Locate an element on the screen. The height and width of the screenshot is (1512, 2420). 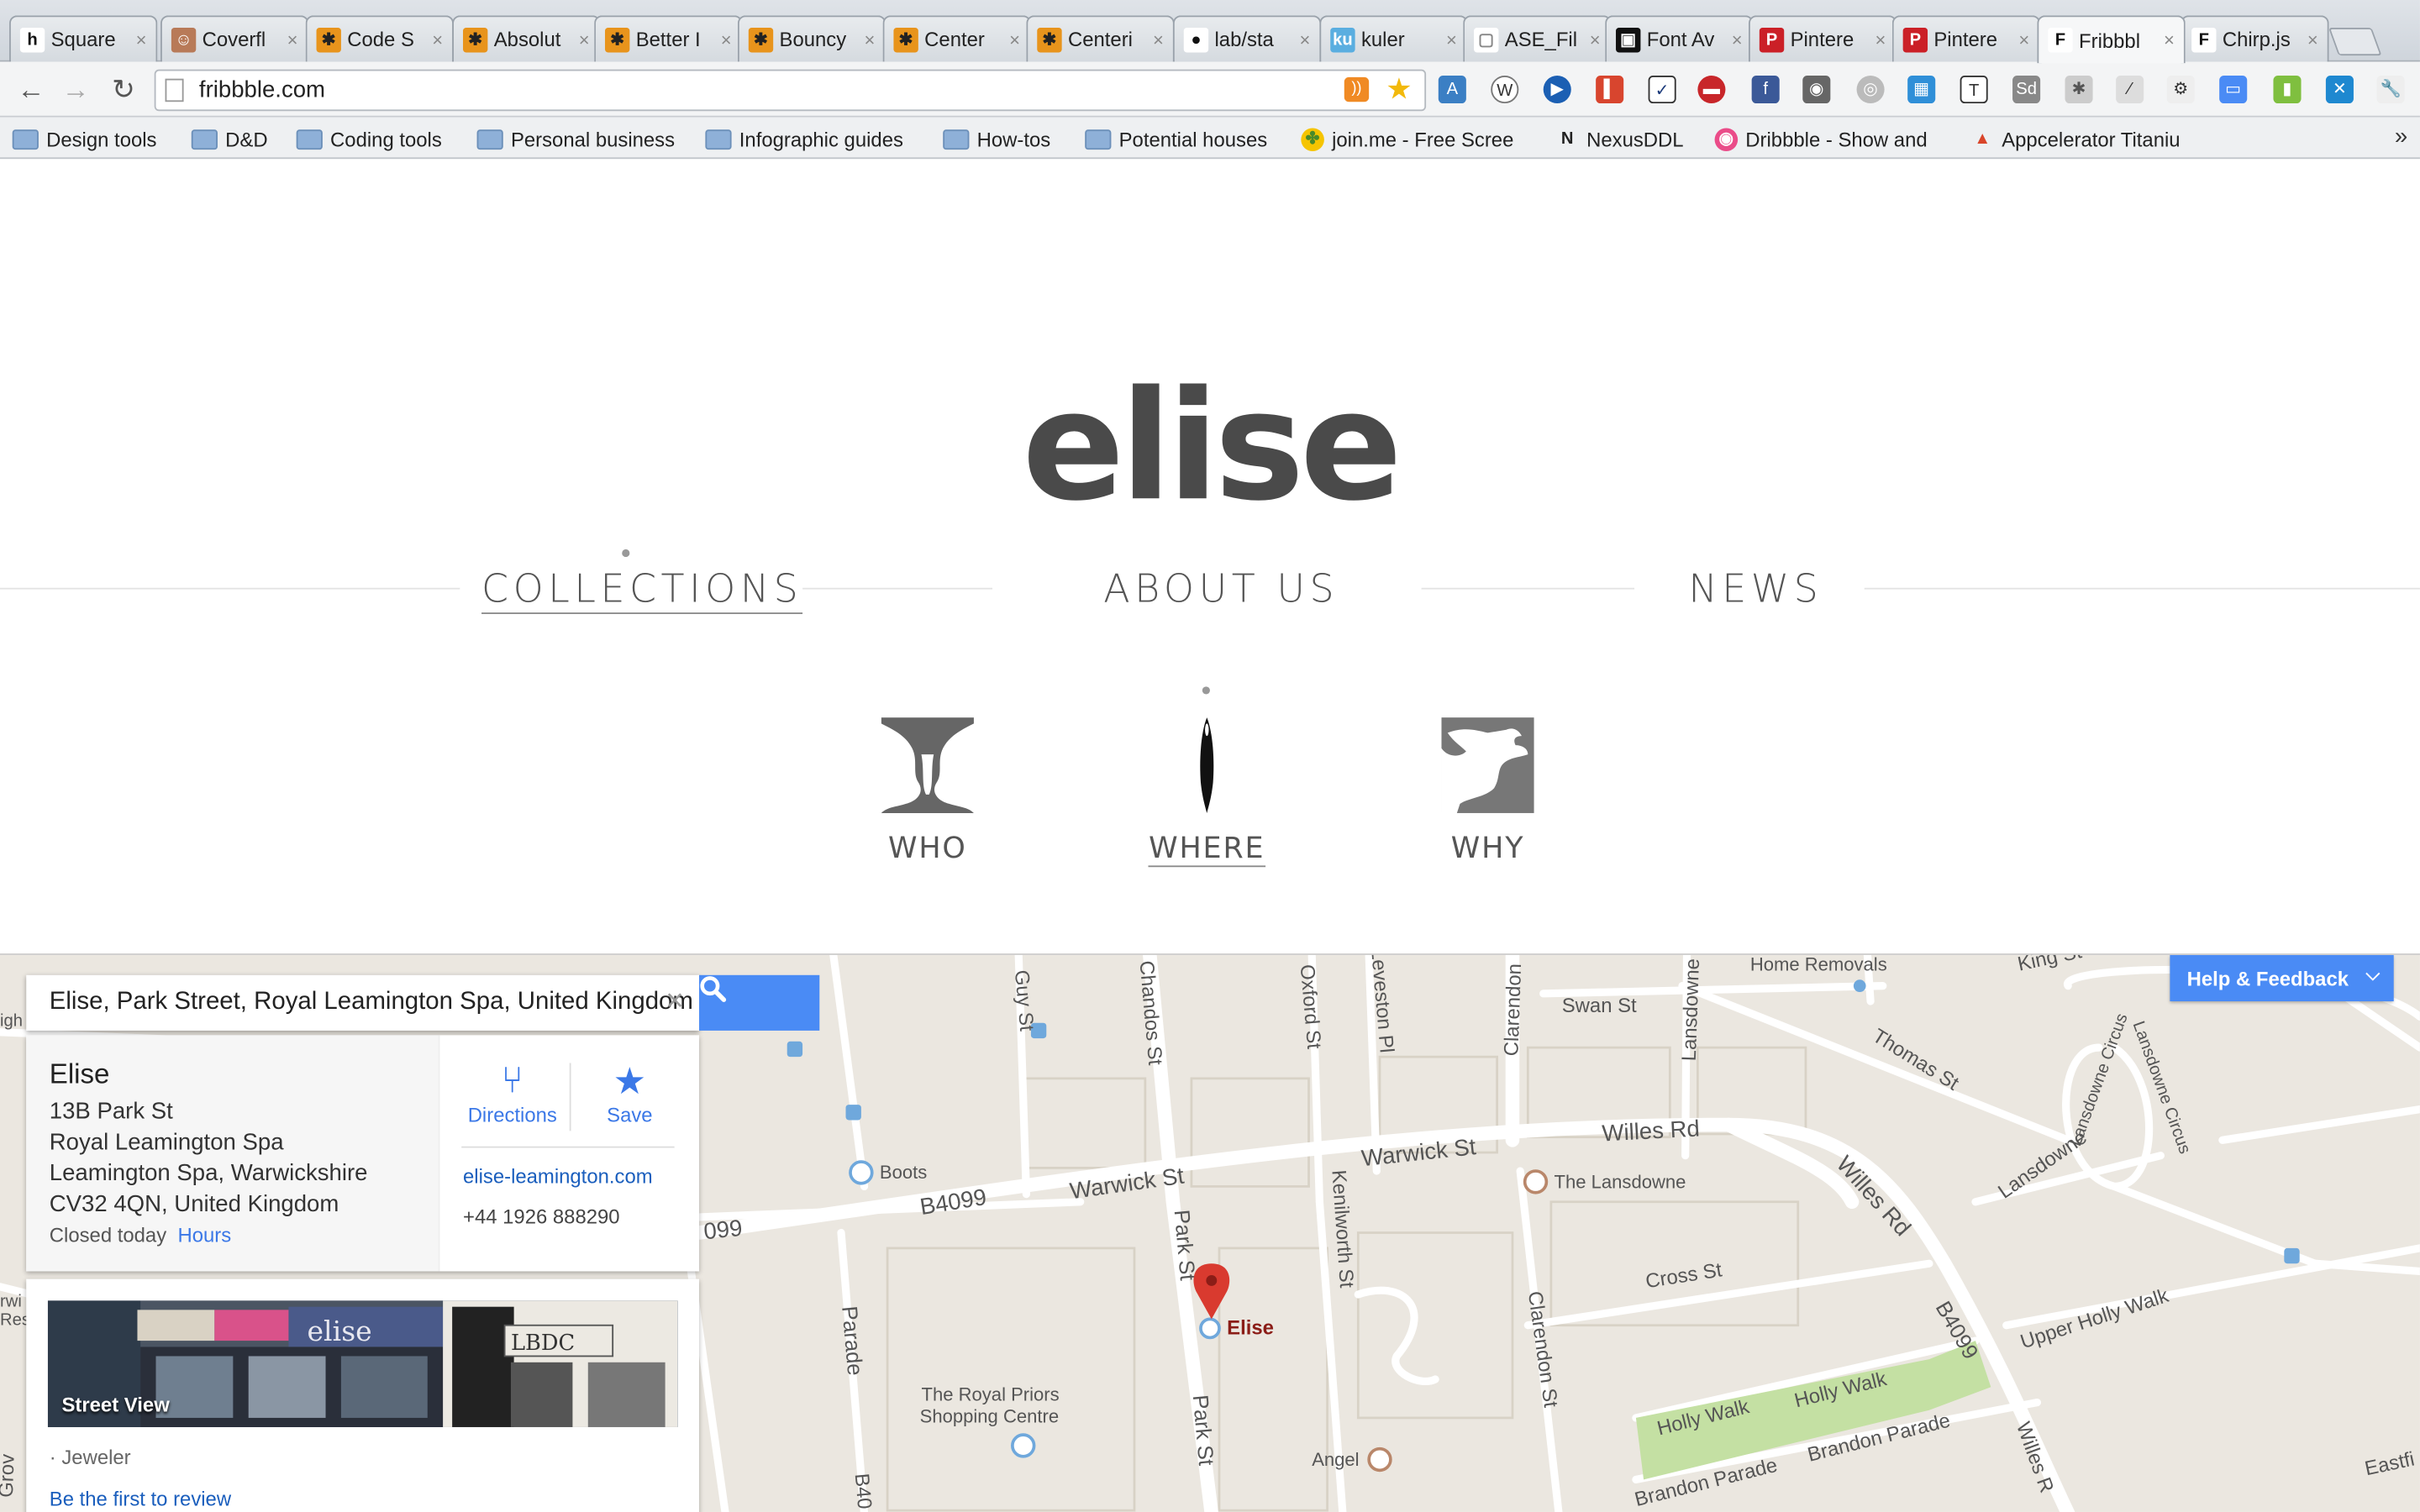
green-extension-icon: ▮ is located at coordinates (2287, 89).